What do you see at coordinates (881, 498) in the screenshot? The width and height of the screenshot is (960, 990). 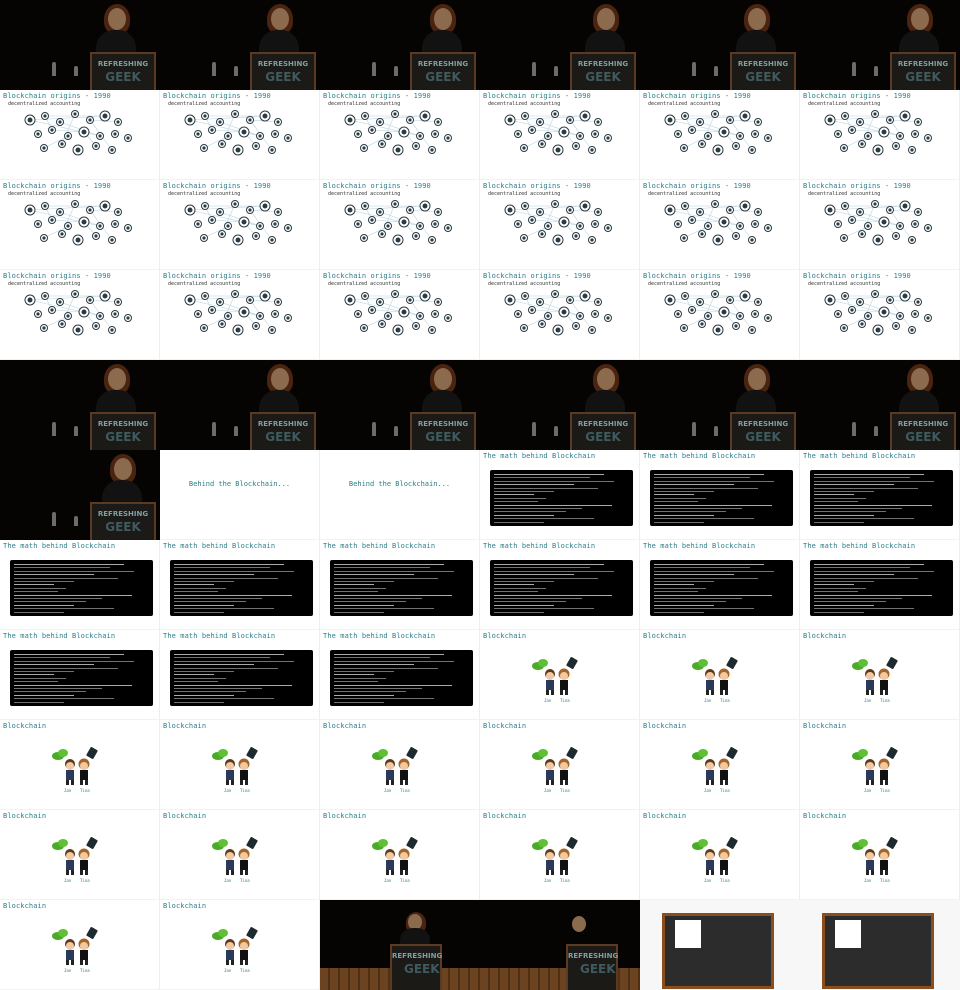 I see `terminal-window` at bounding box center [881, 498].